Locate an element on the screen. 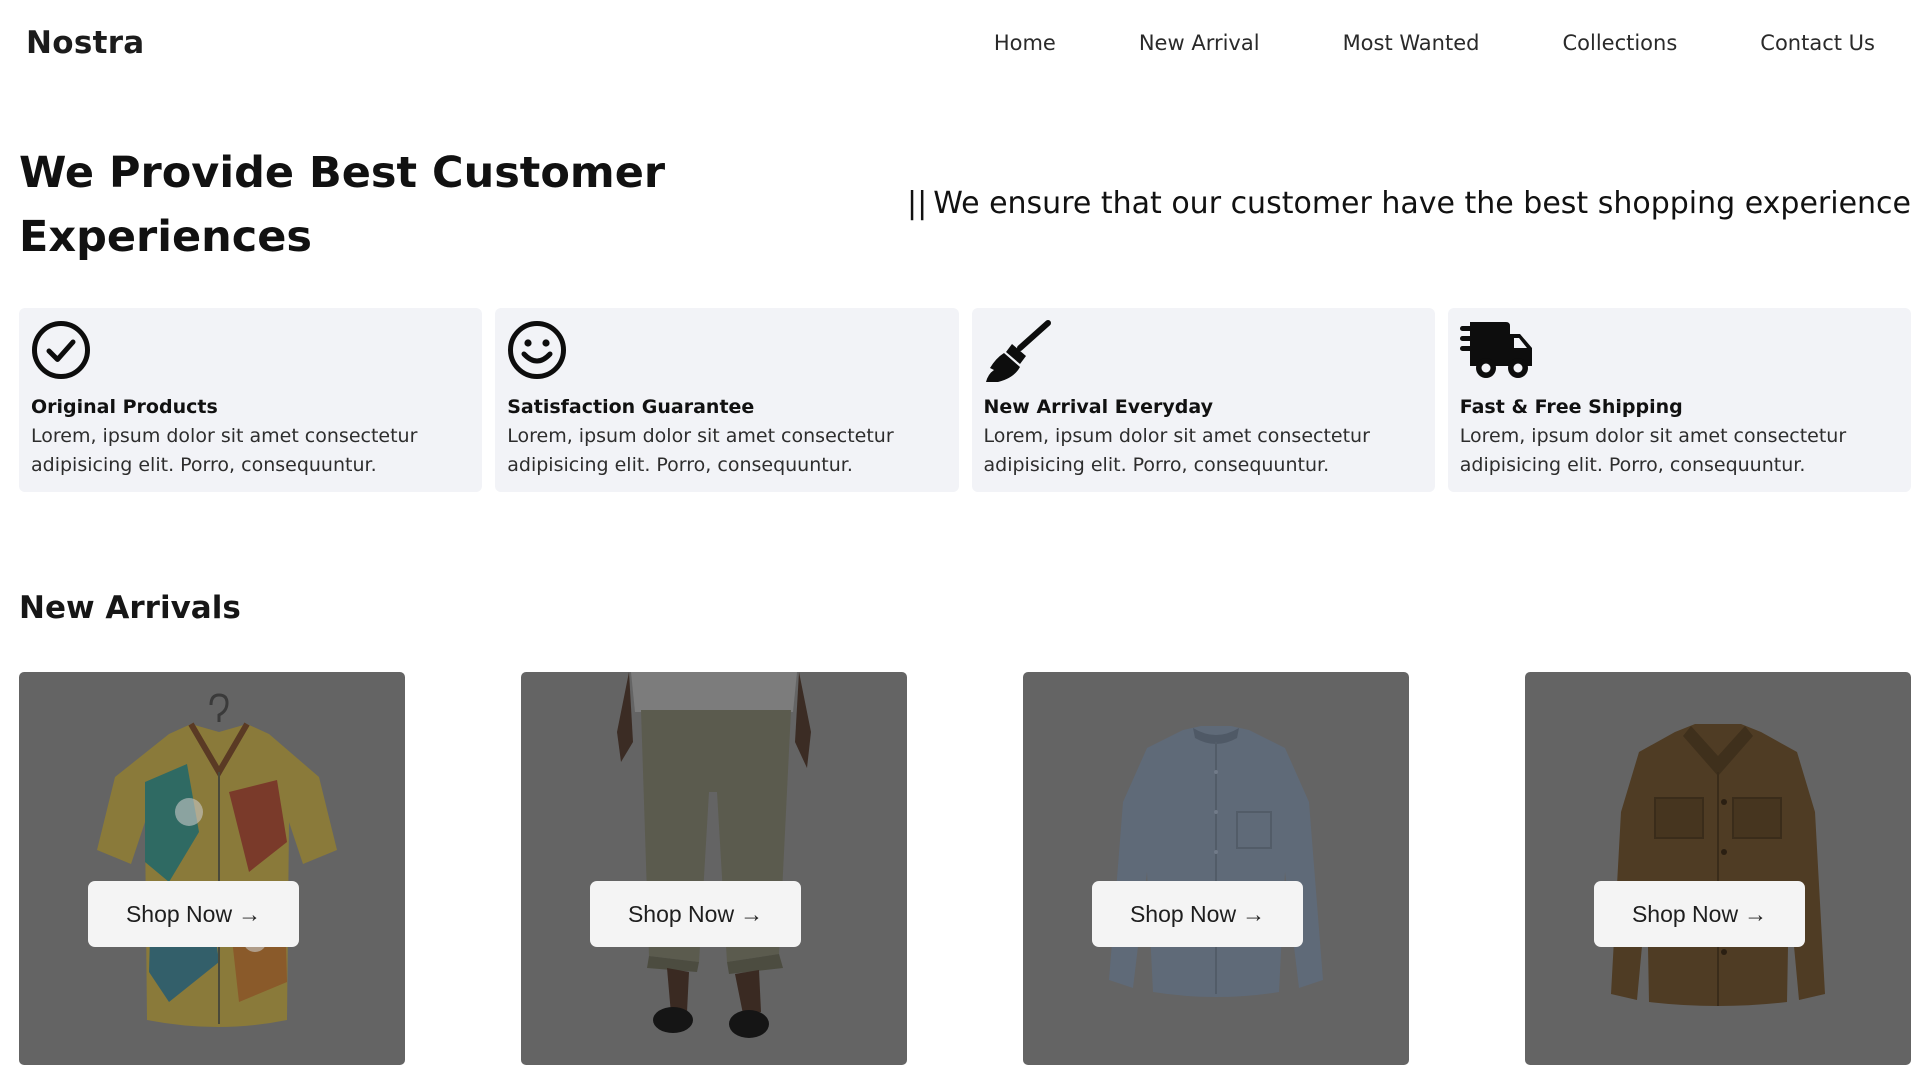 Image resolution: width=1920 pixels, height=1080 pixels. smile-icon is located at coordinates (547, 353).